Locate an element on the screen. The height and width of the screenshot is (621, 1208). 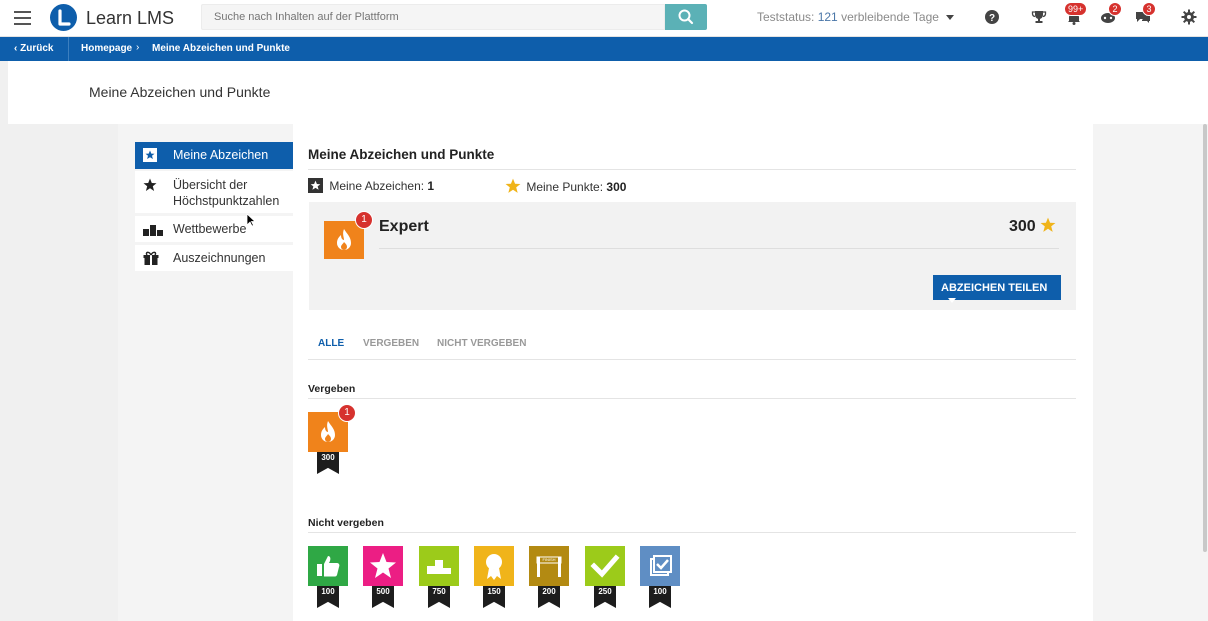
badge-item: 750 is located at coordinates (439, 578).